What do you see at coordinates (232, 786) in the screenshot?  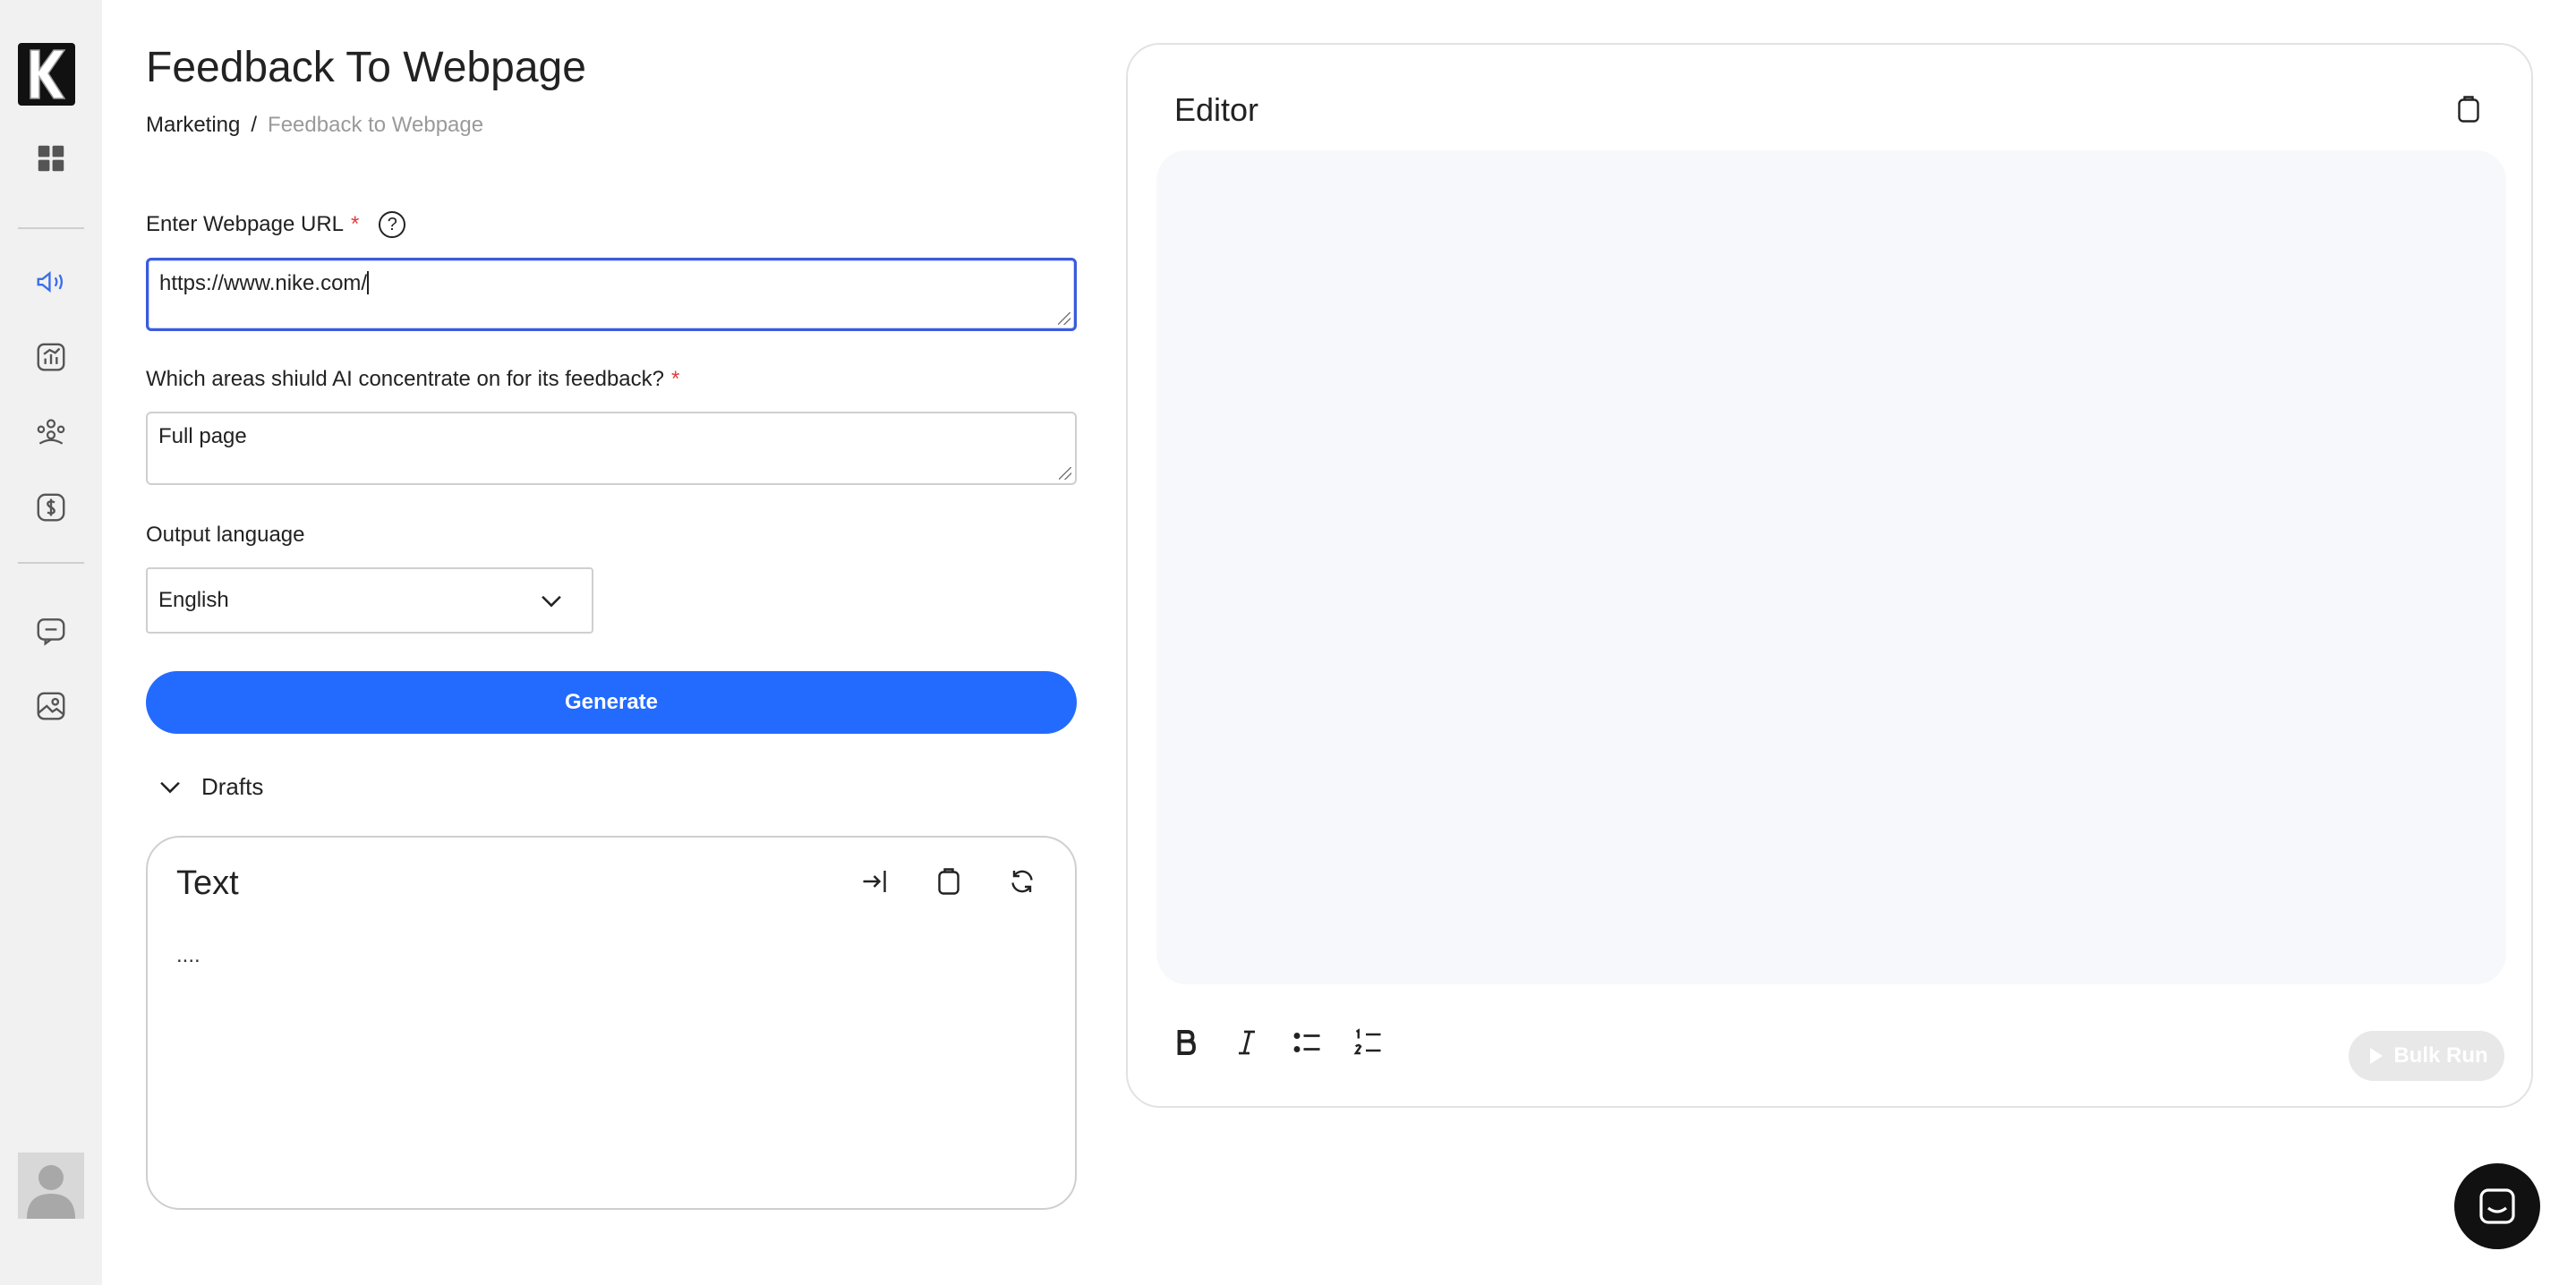 I see `drafts-label: Drafts` at bounding box center [232, 786].